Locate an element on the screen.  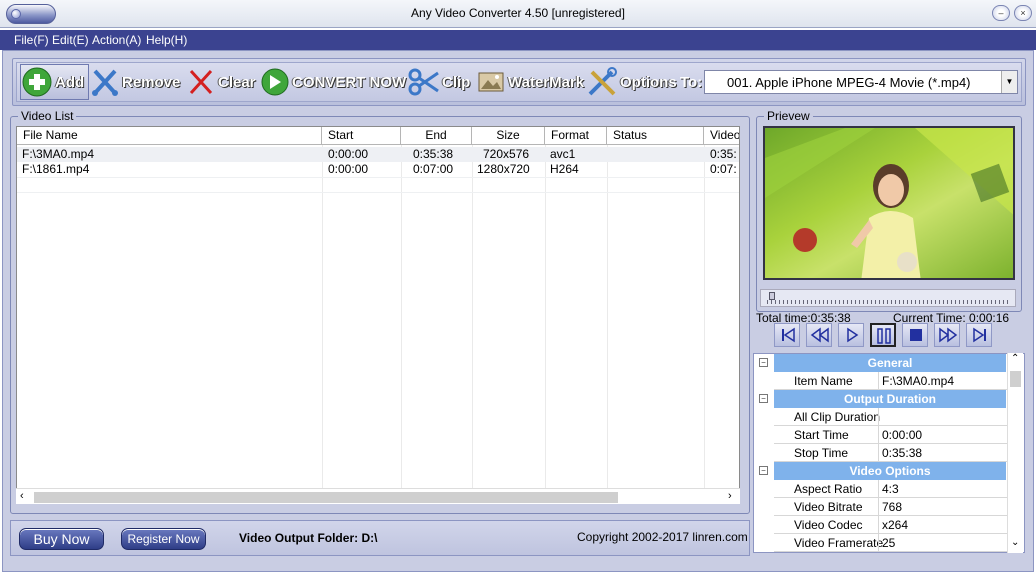
skip-end-button is located at coordinates (979, 335).